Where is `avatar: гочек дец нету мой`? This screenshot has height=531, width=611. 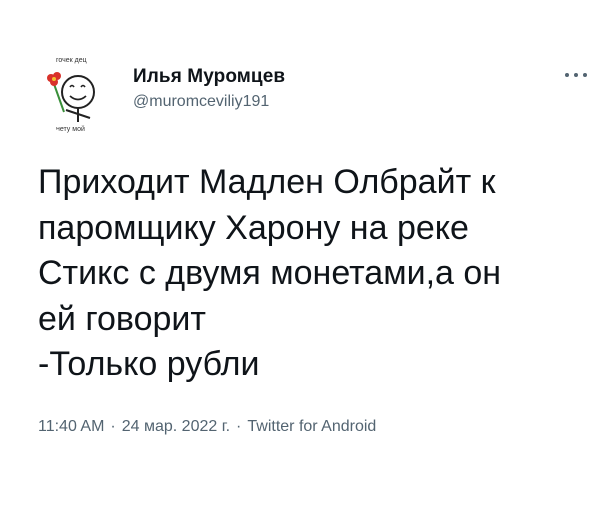
avatar: гочек дец нету мой is located at coordinates (75, 93).